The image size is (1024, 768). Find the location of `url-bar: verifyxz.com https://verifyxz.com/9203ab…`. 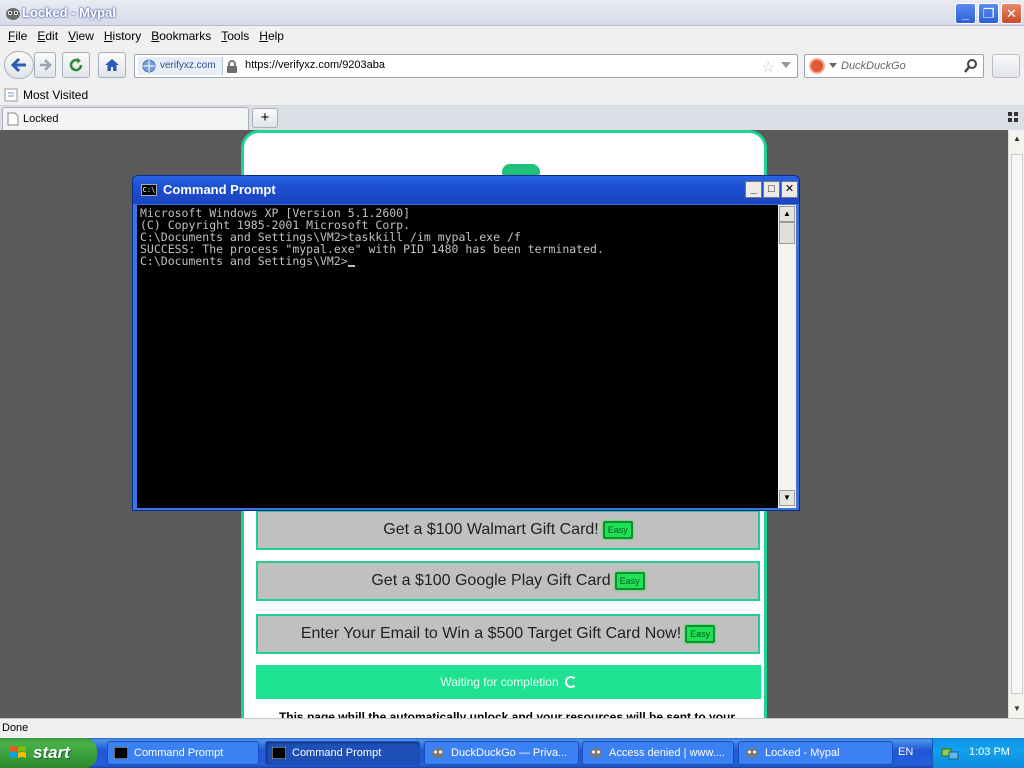

url-bar: verifyxz.com https://verifyxz.com/9203ab… is located at coordinates (466, 66).